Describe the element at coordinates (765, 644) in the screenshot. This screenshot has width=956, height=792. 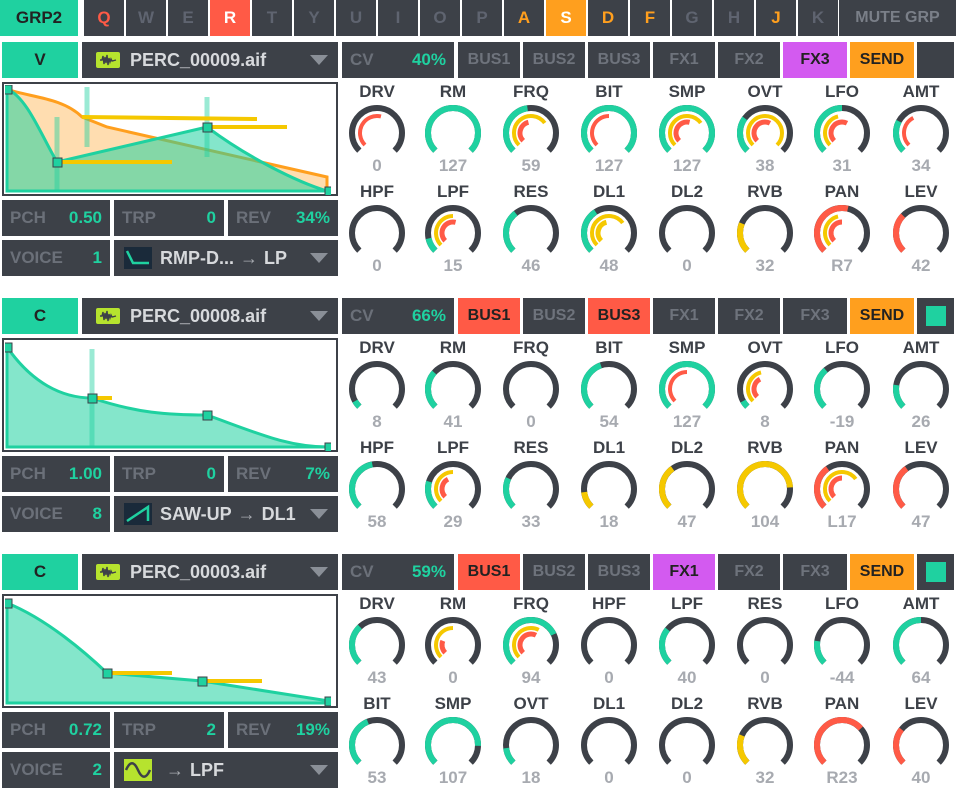
I see `knob-res: RES 0` at that location.